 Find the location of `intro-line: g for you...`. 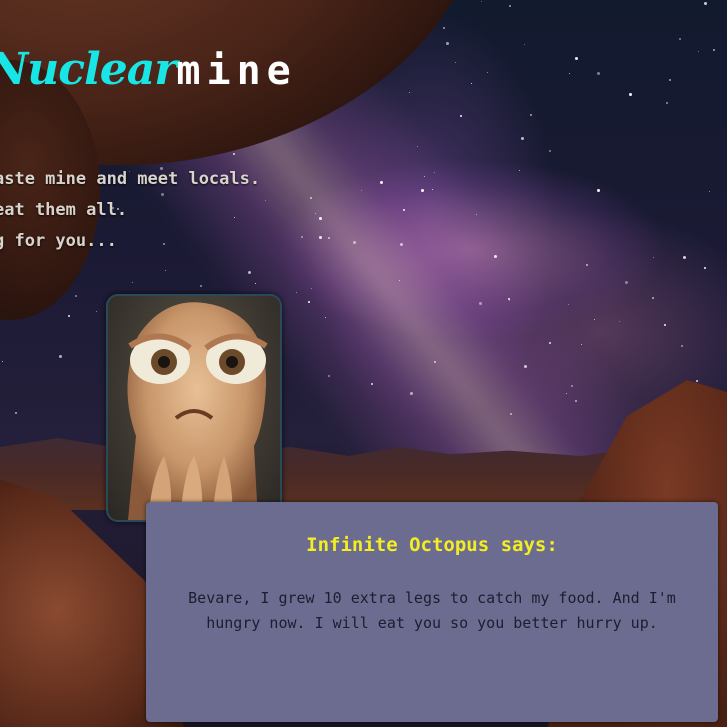

intro-line: g for you... is located at coordinates (58, 241).